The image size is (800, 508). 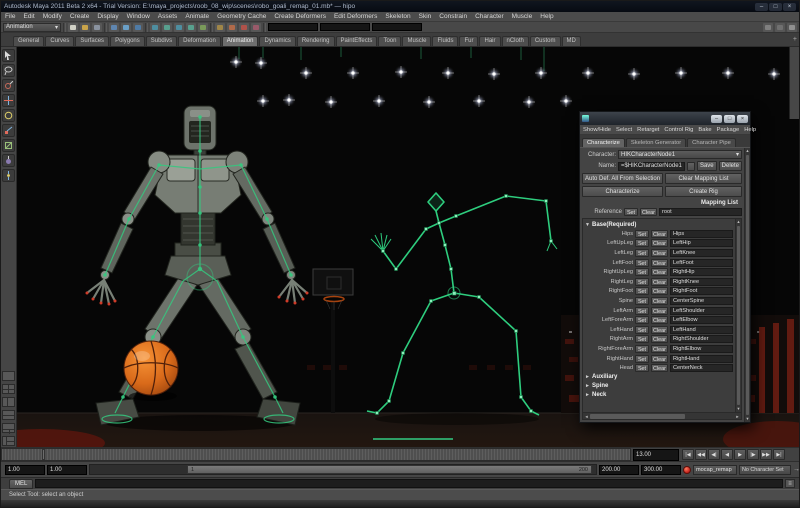 I want to click on save-scene-icon, so click(x=97, y=27).